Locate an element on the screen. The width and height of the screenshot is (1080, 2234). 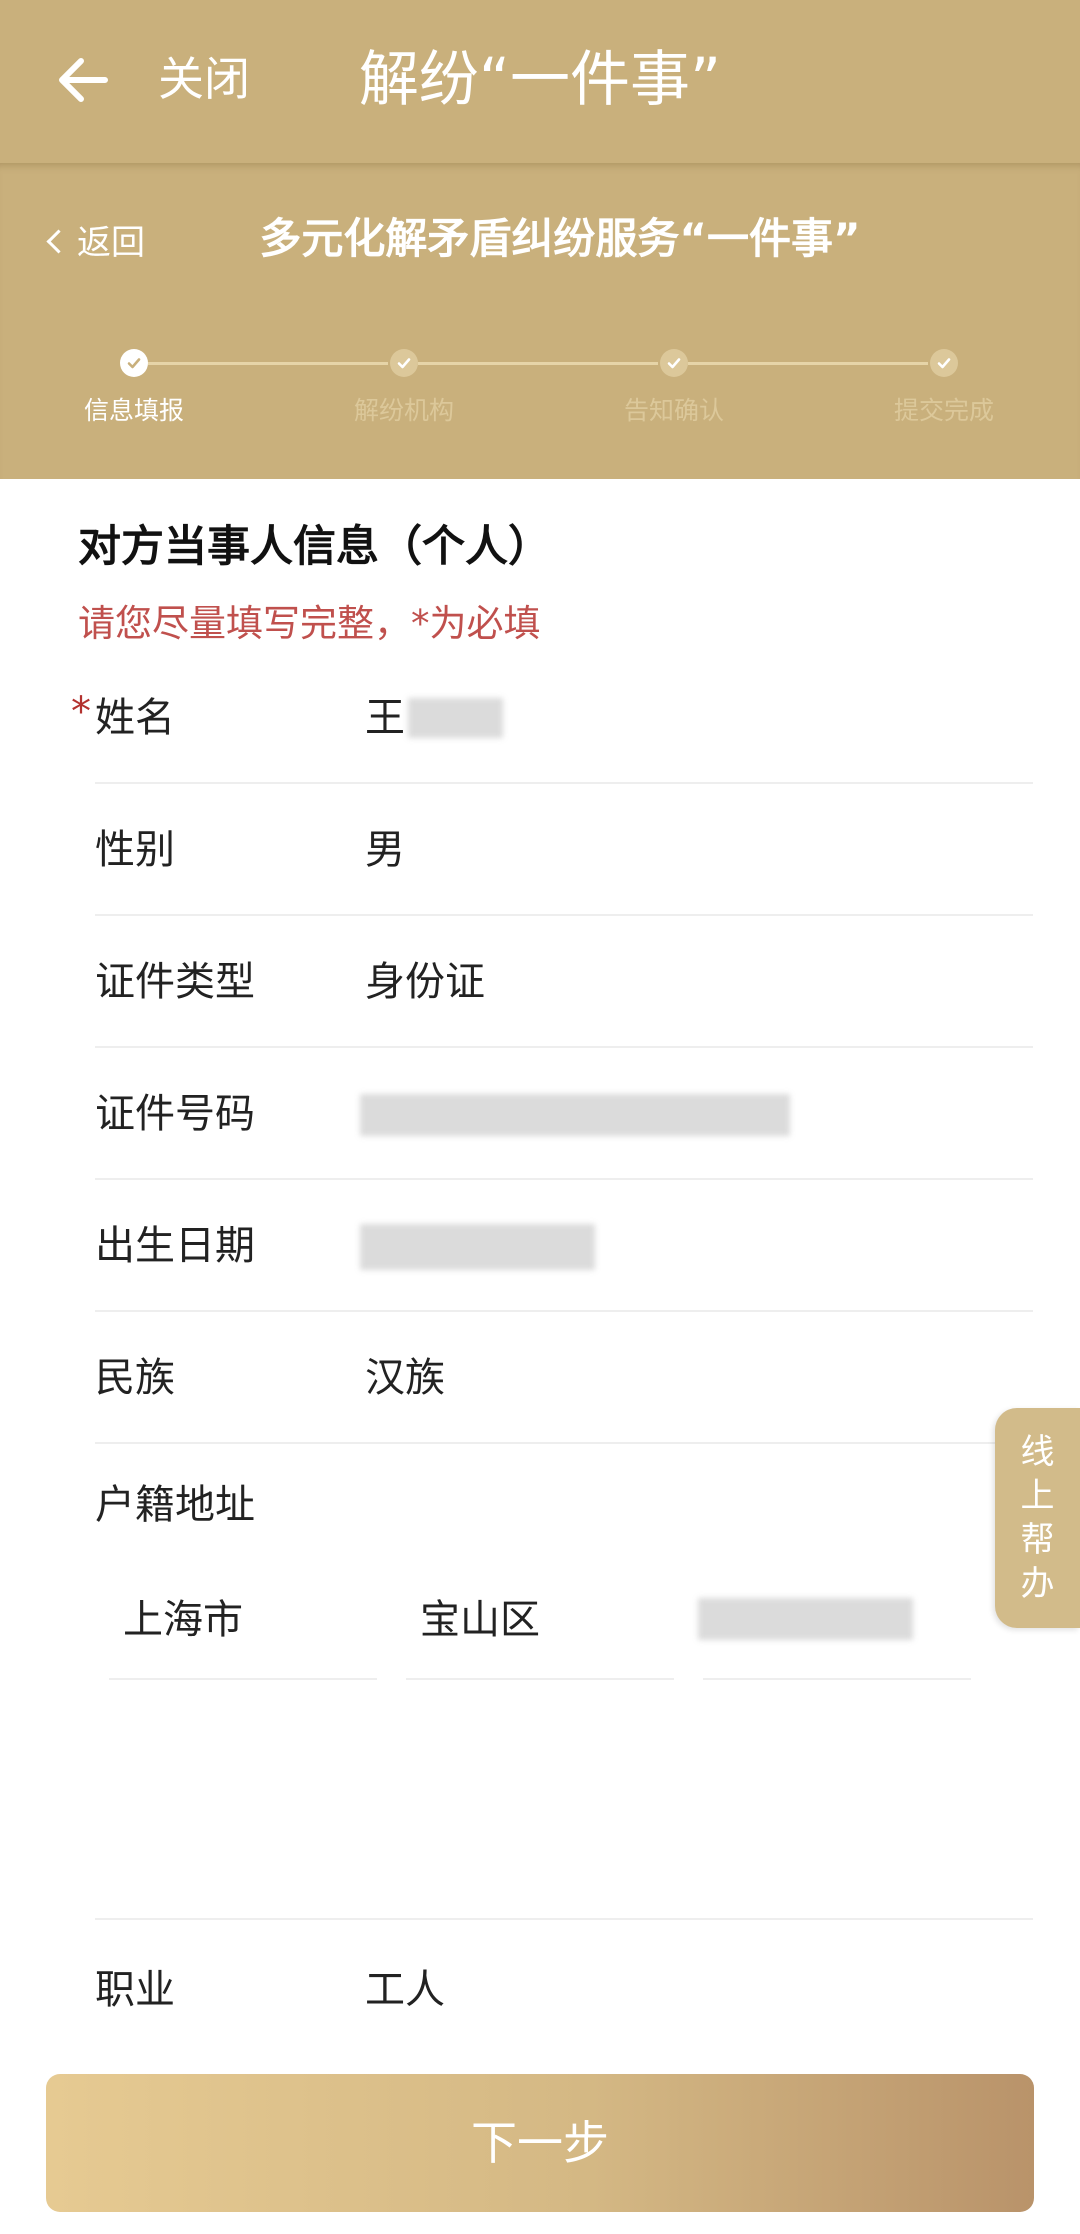
gender-field-row: 性别 男 is located at coordinates (564, 850).